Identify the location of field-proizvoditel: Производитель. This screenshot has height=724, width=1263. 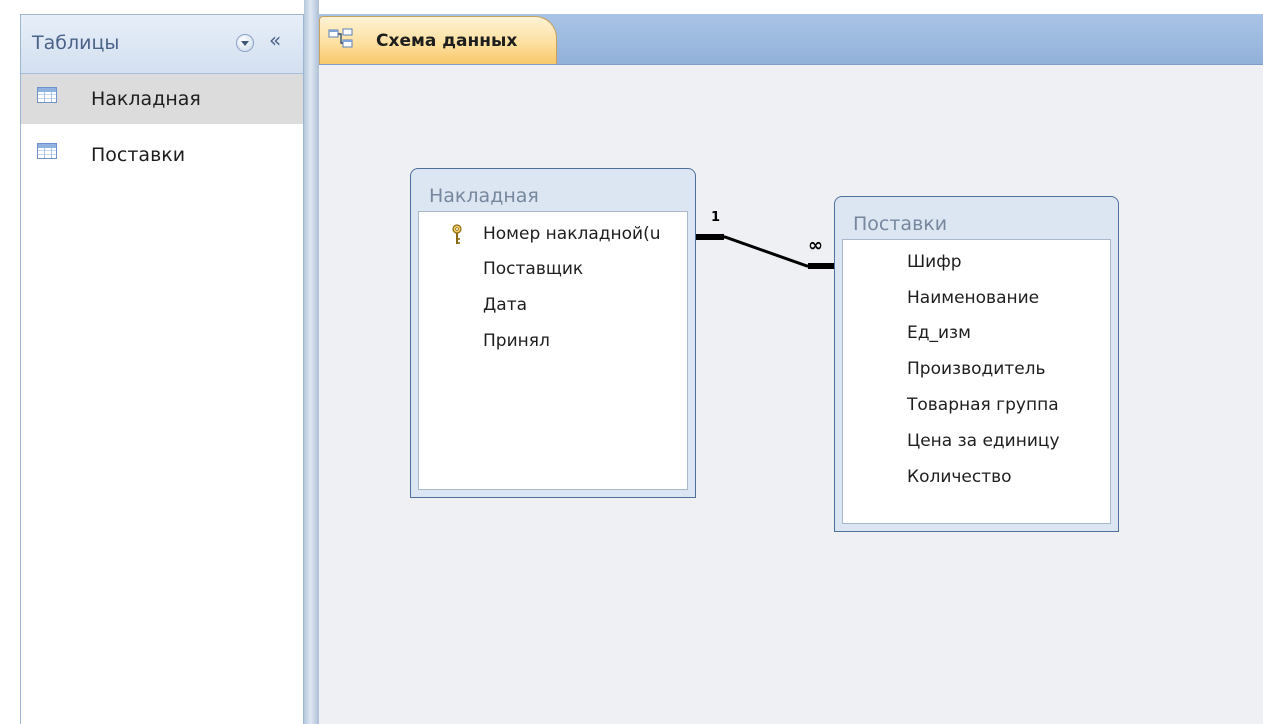
(976, 369).